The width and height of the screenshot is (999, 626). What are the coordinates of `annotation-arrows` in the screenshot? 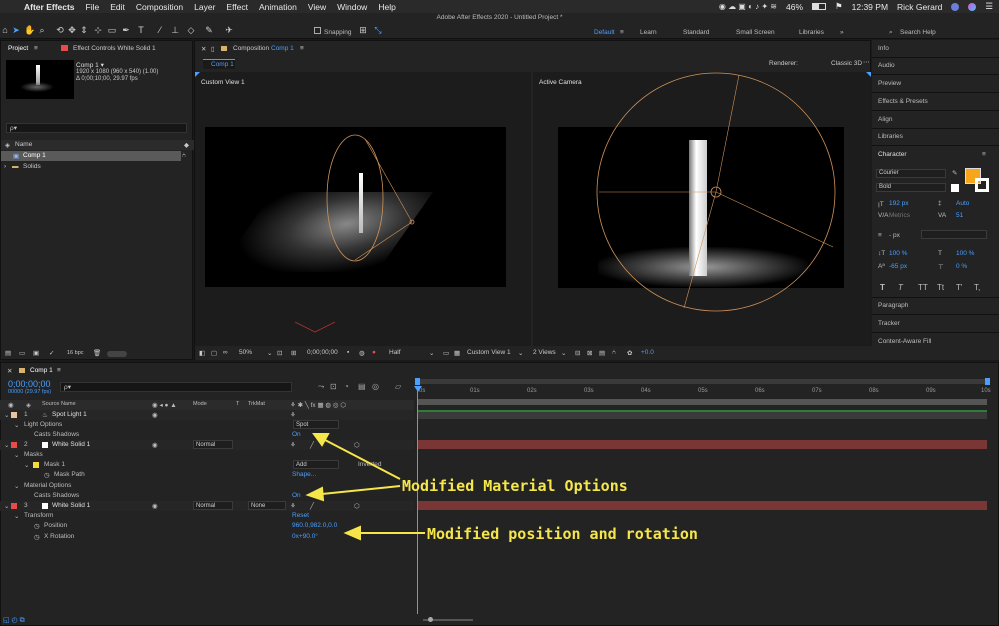 It's located at (365, 487).